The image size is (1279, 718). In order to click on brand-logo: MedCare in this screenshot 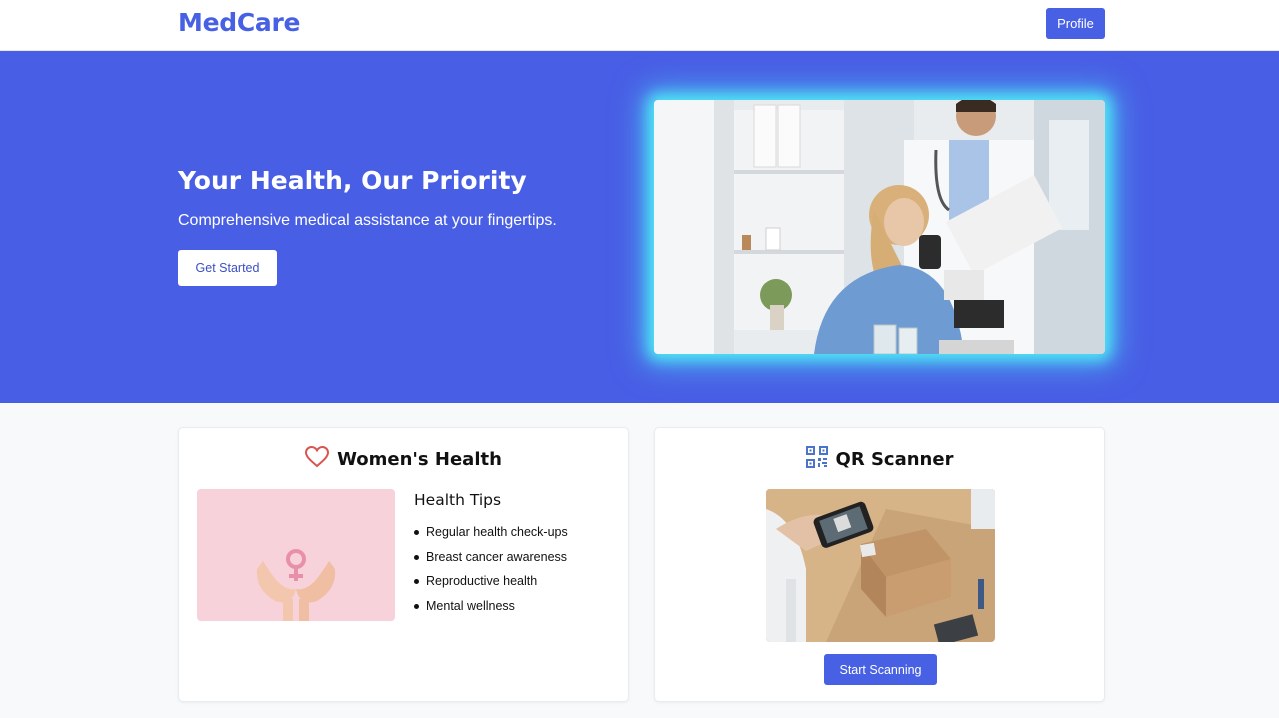, I will do `click(239, 22)`.